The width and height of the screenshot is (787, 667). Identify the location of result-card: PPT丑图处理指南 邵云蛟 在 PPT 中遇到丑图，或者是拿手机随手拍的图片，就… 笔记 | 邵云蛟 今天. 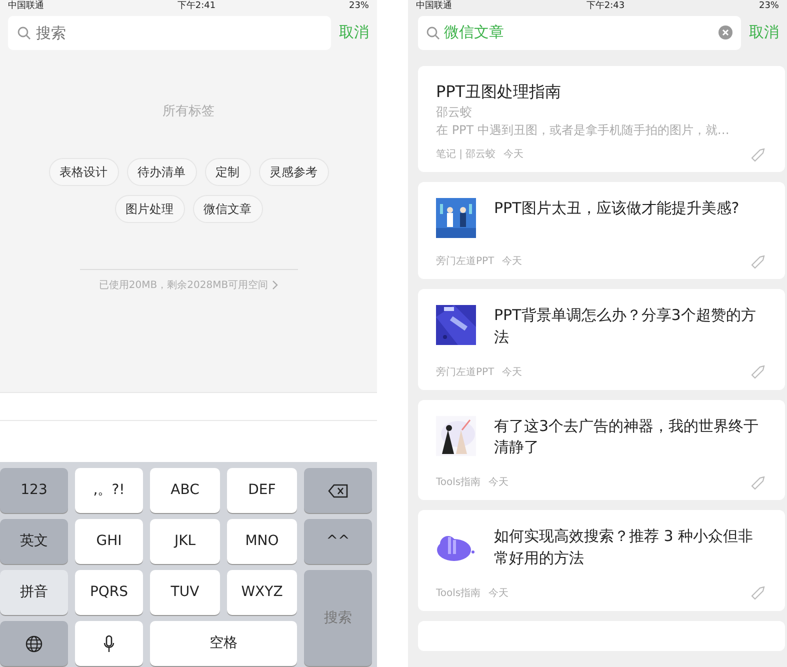
(601, 119).